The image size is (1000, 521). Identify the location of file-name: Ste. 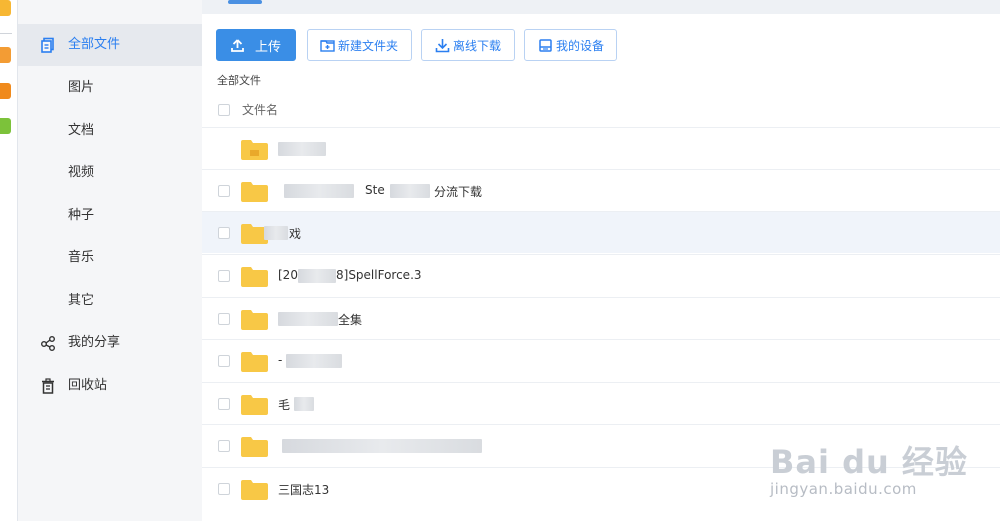
(375, 190).